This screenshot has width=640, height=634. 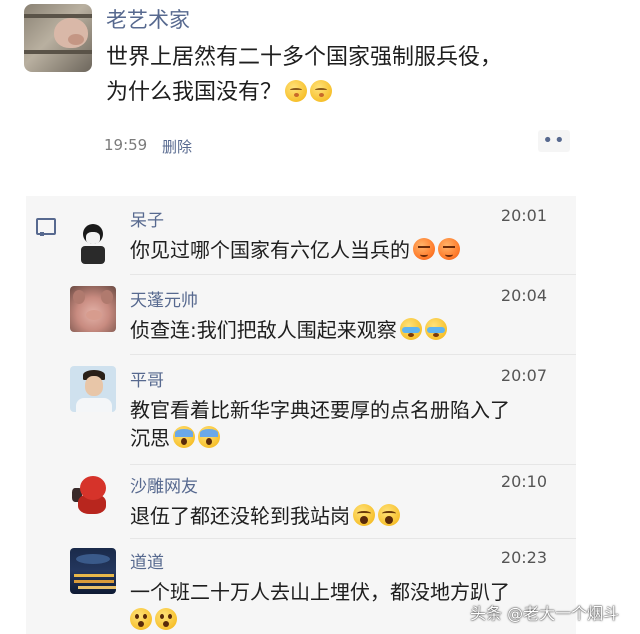 I want to click on comment-text-content: 侦查连:我们把敌人围起来观察, so click(x=263, y=330).